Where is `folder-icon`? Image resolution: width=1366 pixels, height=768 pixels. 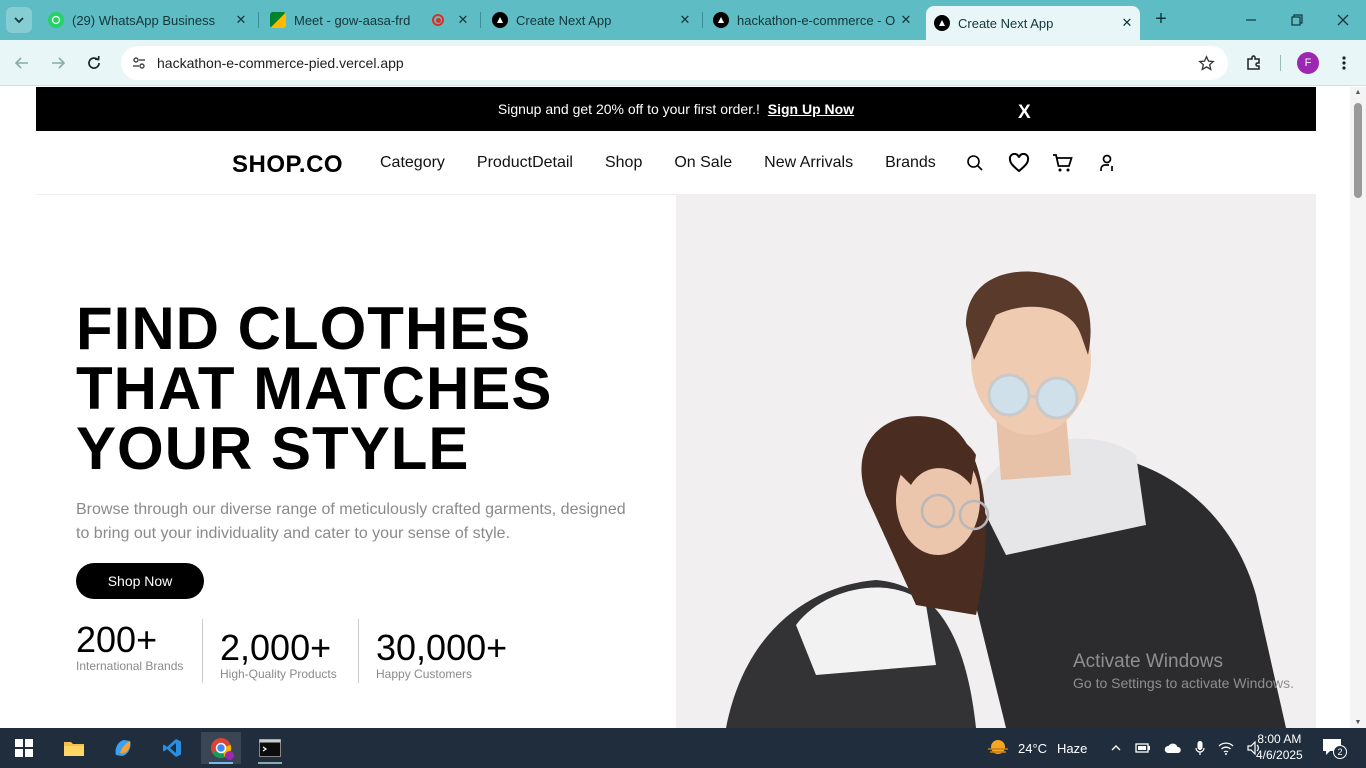 folder-icon is located at coordinates (74, 749).